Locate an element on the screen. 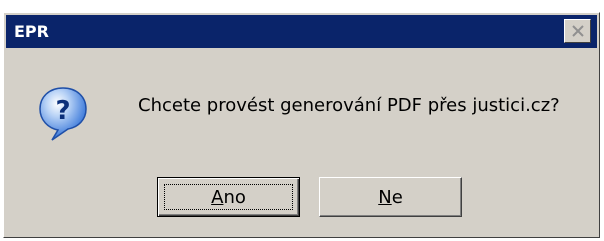 This screenshot has height=241, width=604. no-button-label: Ne is located at coordinates (390, 197).